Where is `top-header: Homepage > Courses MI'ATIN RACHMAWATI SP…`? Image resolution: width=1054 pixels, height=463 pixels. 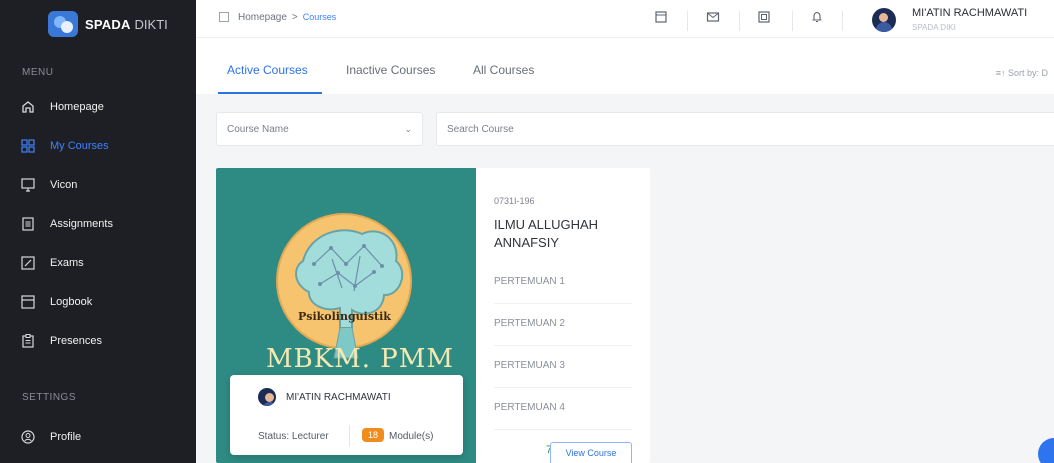 top-header: Homepage > Courses MI'ATIN RACHMAWATI SP… is located at coordinates (625, 19).